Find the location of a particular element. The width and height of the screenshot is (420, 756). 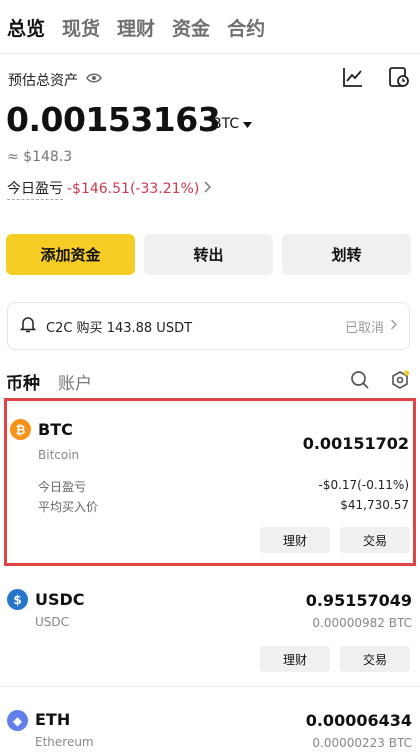

avg-price-label: 平均买入价 is located at coordinates (68, 507).